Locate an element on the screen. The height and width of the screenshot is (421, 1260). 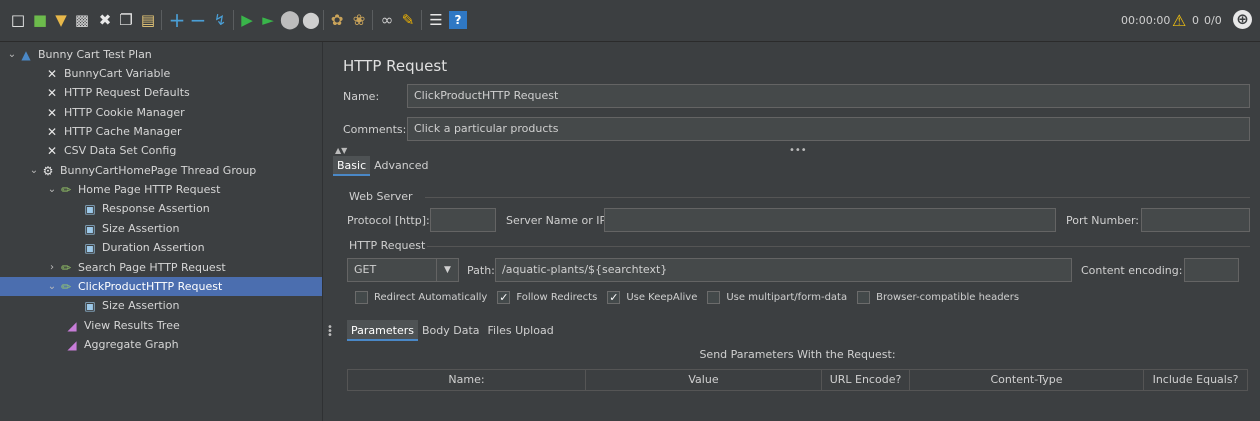
checkbox-label: Browser-compatible headers is located at coordinates (948, 297).